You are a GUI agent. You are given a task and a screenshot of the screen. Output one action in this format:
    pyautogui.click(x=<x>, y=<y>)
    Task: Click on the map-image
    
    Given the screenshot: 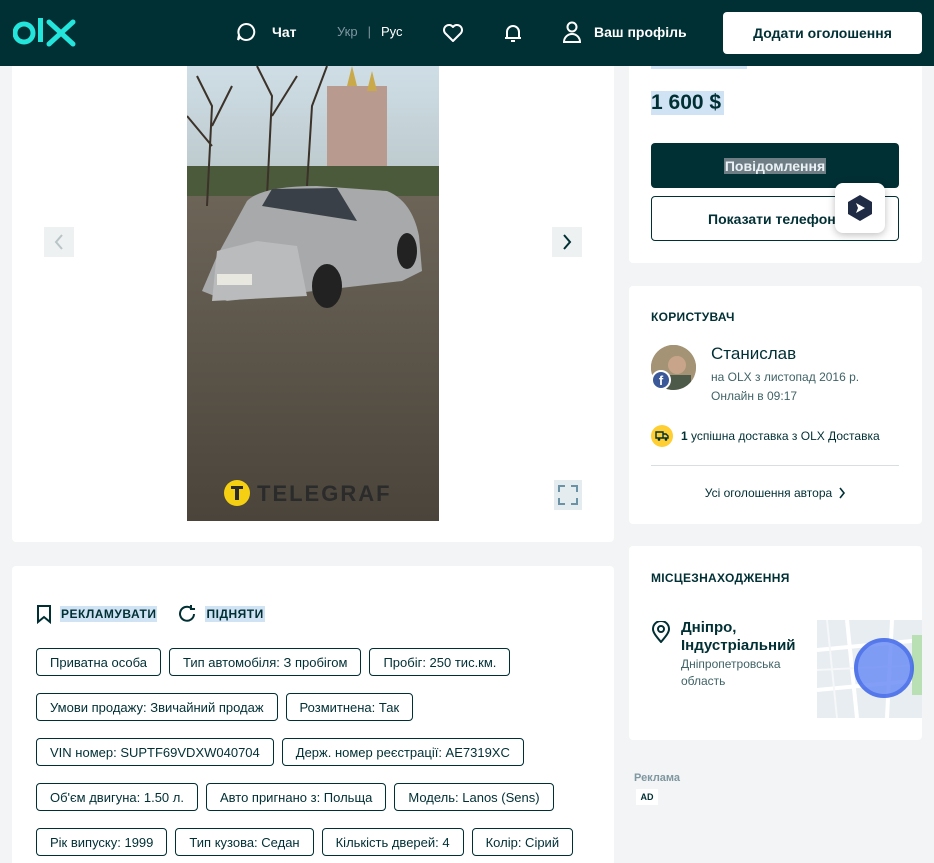 What is the action you would take?
    pyautogui.click(x=869, y=669)
    